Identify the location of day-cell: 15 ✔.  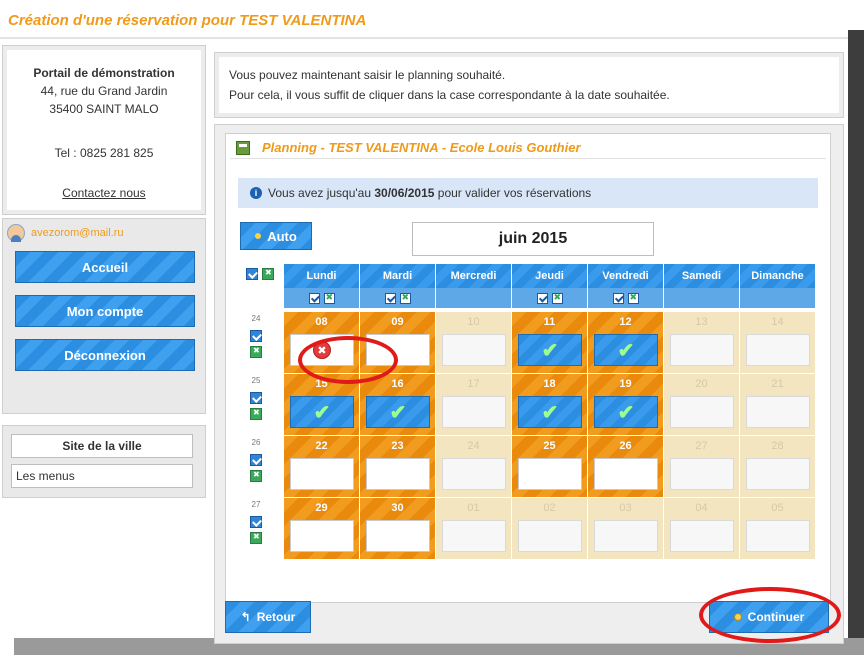
(322, 405).